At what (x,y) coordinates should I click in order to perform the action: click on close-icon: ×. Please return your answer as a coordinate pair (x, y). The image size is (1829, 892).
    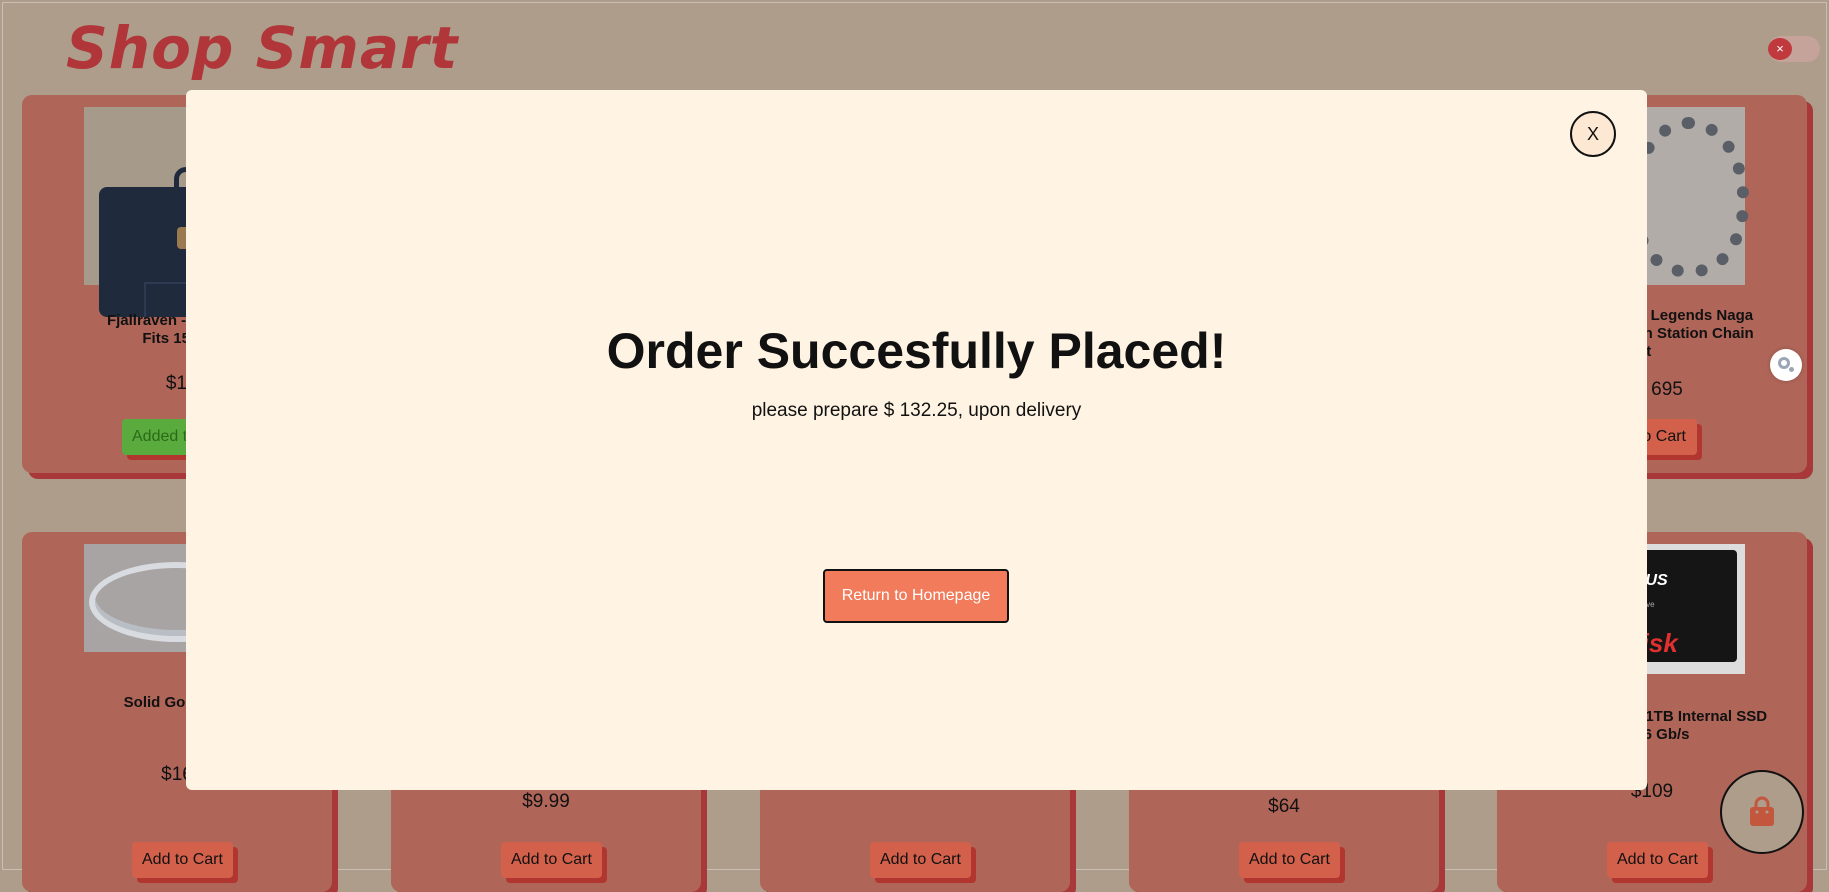
    Looking at the image, I should click on (1780, 49).